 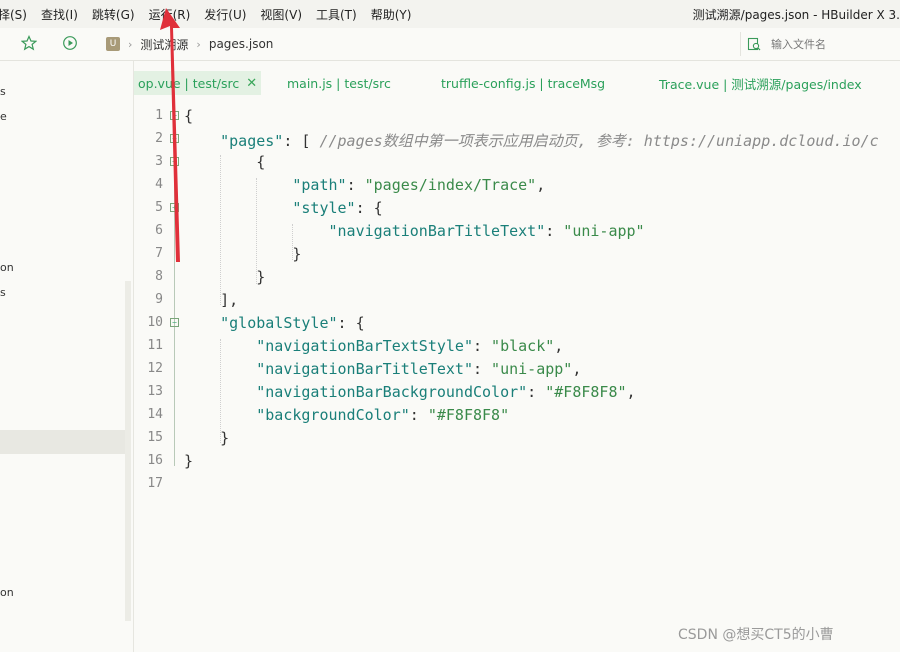 What do you see at coordinates (3, 116) in the screenshot?
I see `sidebar-item: e` at bounding box center [3, 116].